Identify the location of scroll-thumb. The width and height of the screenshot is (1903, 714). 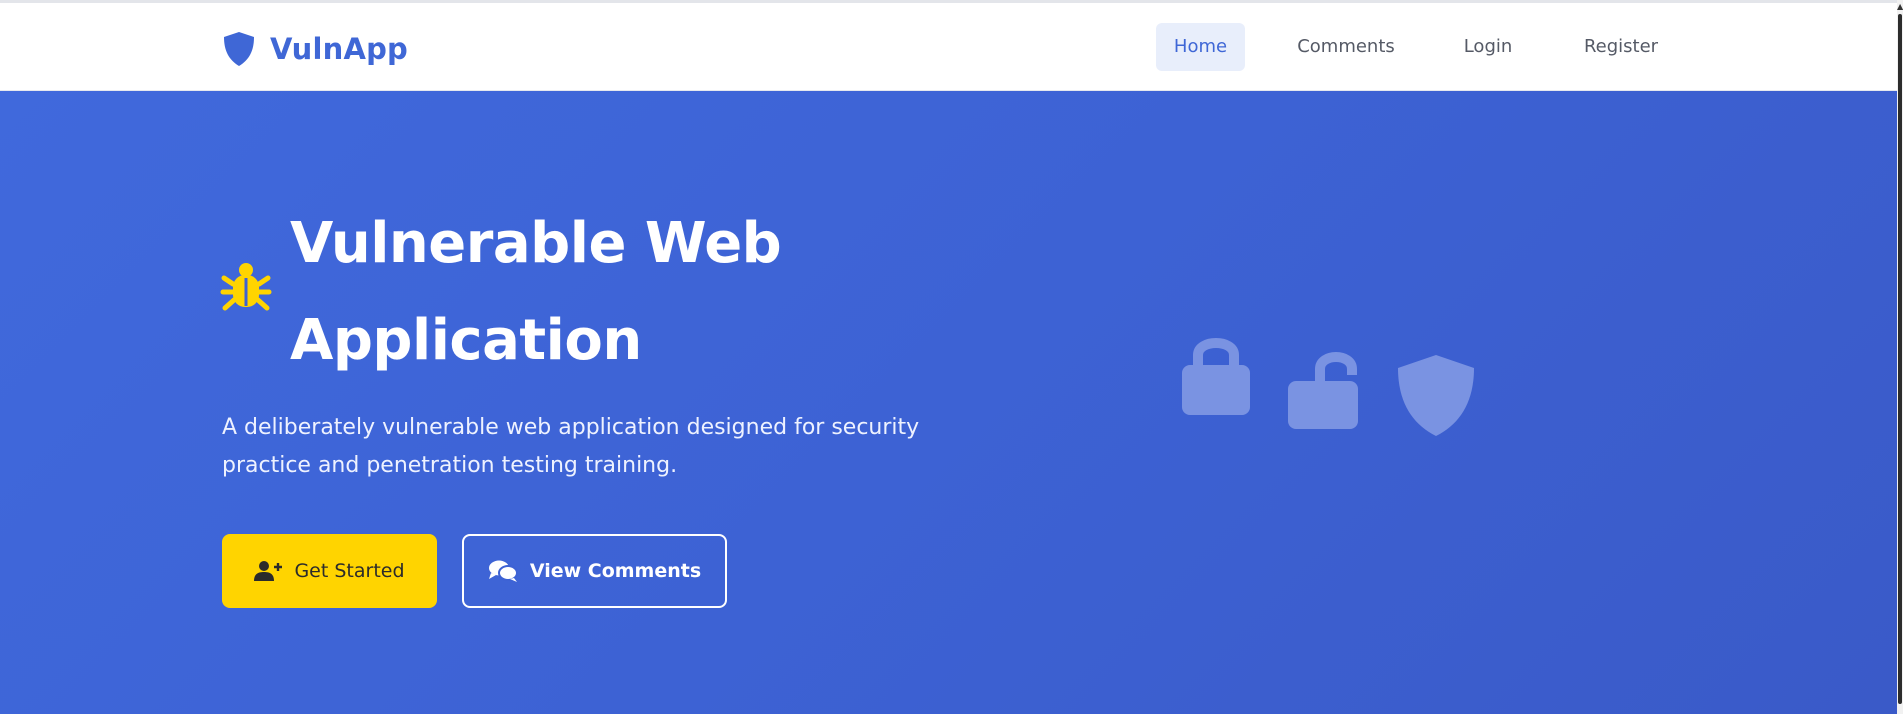
(1900, 359).